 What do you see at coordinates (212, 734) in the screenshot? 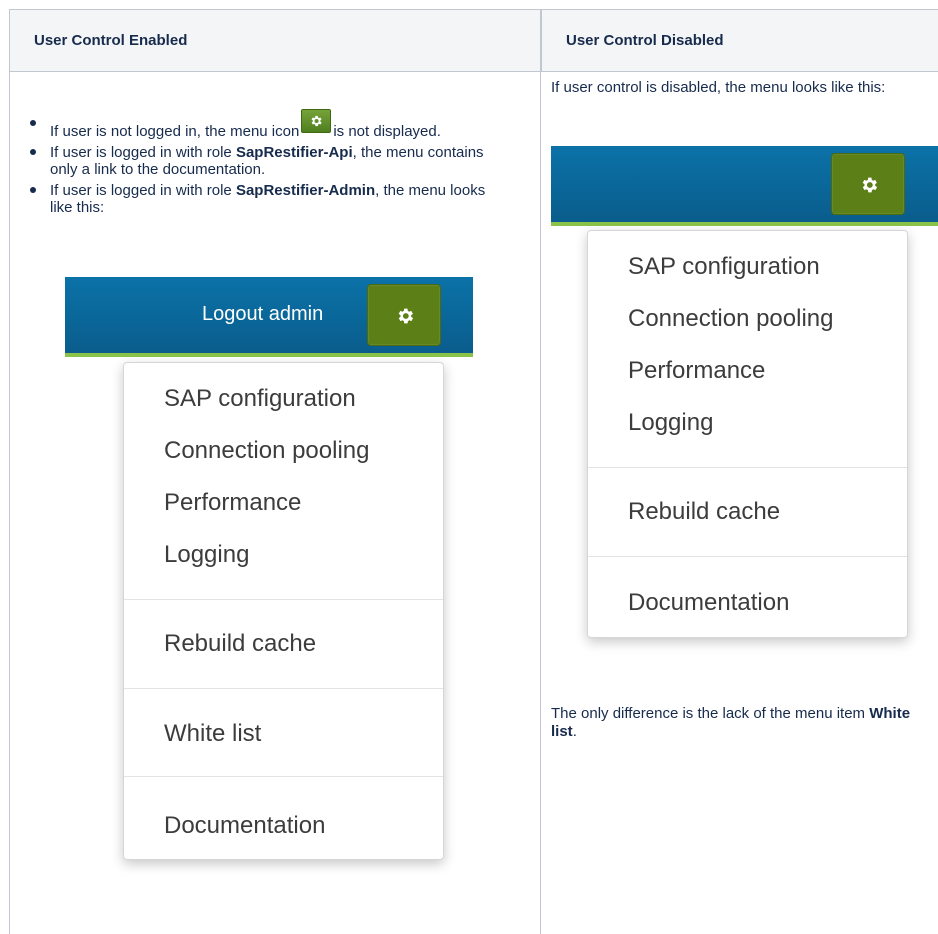
I see `menu-item-white-list: White list` at bounding box center [212, 734].